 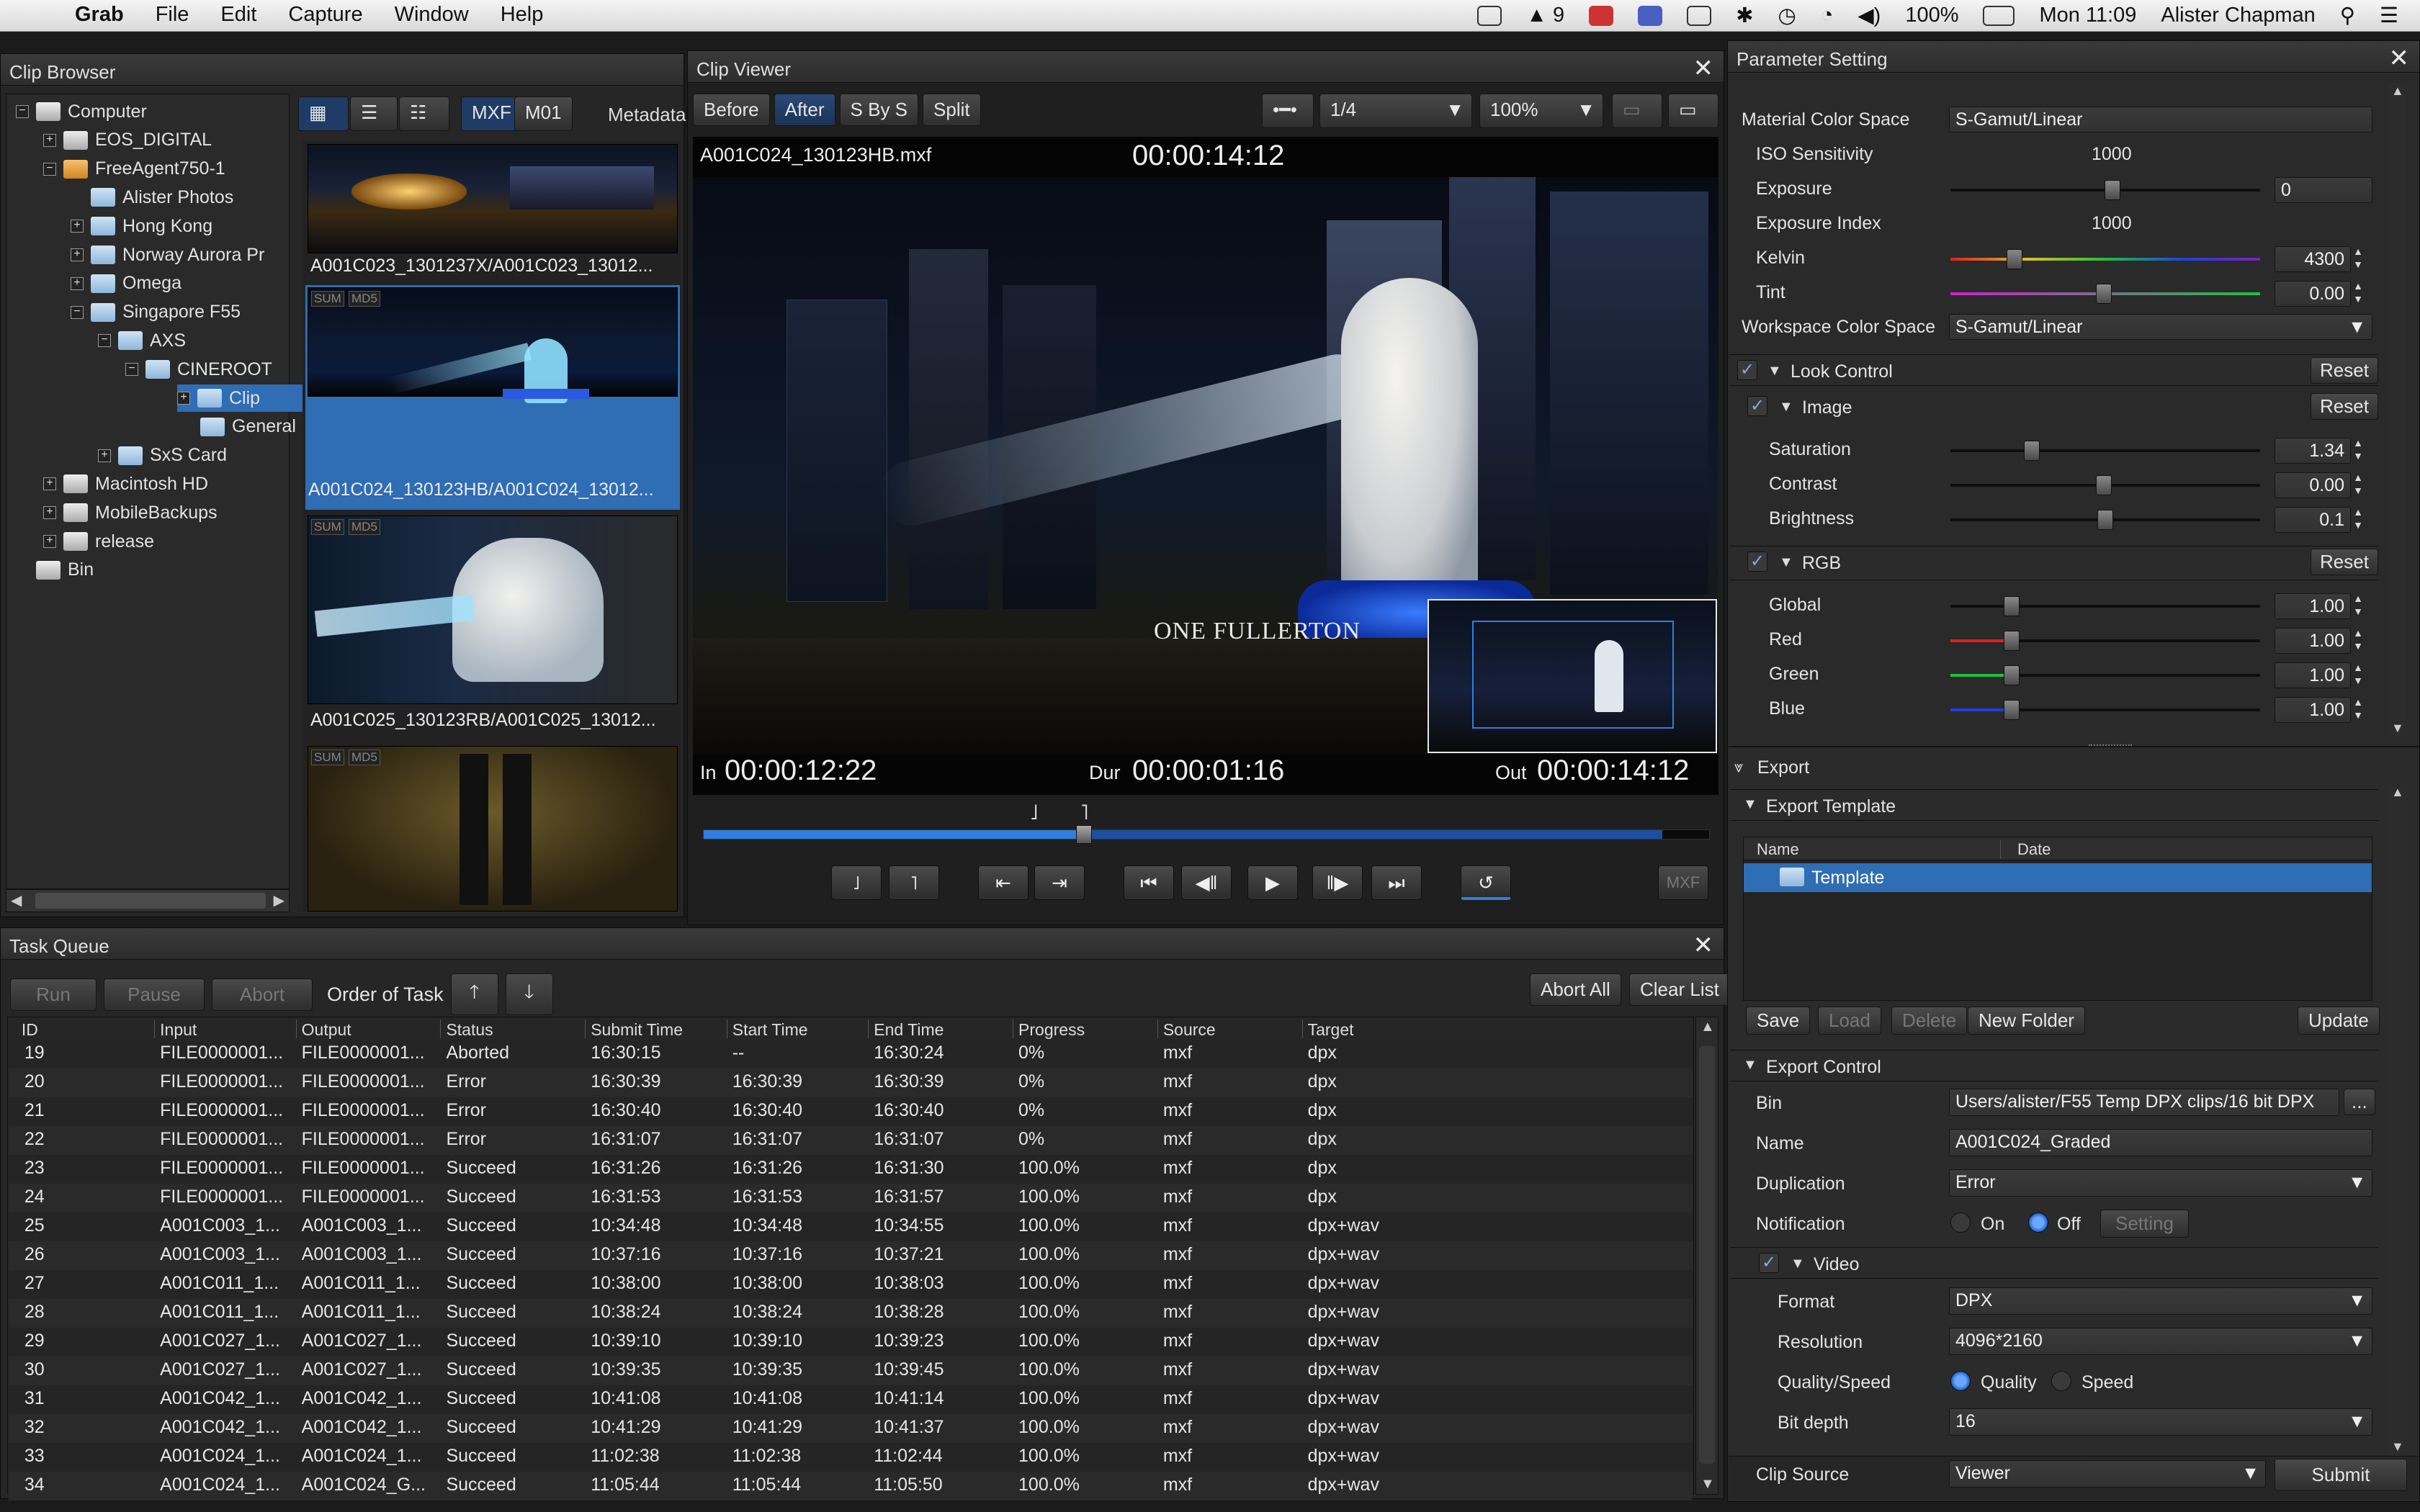 What do you see at coordinates (152, 197) in the screenshot?
I see `tree-item: Alister Photos` at bounding box center [152, 197].